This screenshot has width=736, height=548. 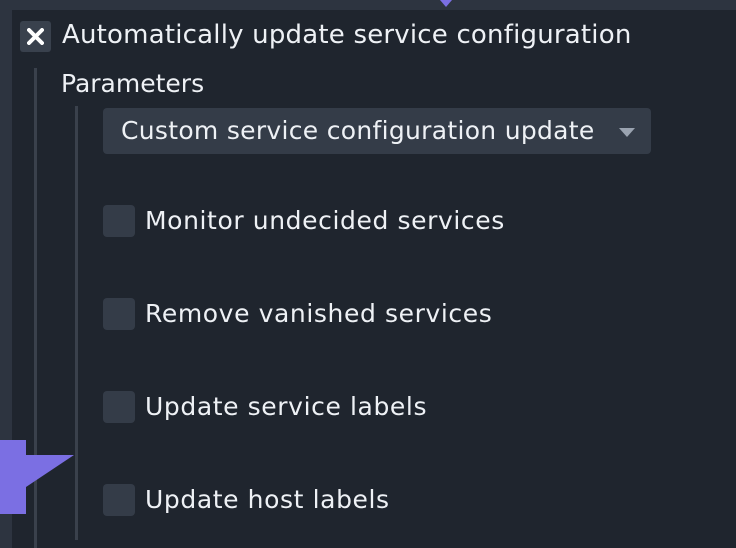 I want to click on tooltip-pointer-top, so click(x=446, y=3).